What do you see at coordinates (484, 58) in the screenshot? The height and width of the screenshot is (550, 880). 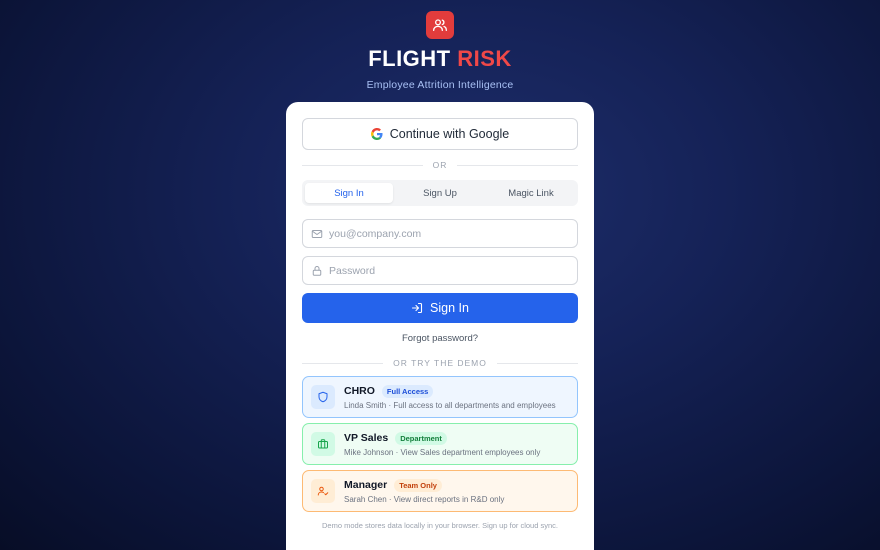 I see `title-accent: RISK` at bounding box center [484, 58].